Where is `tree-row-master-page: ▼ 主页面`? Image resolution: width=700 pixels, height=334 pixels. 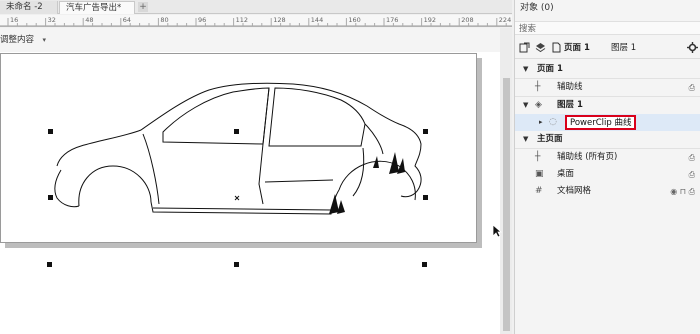
tree-row-master-page: ▼ 主页面 is located at coordinates (607, 139).